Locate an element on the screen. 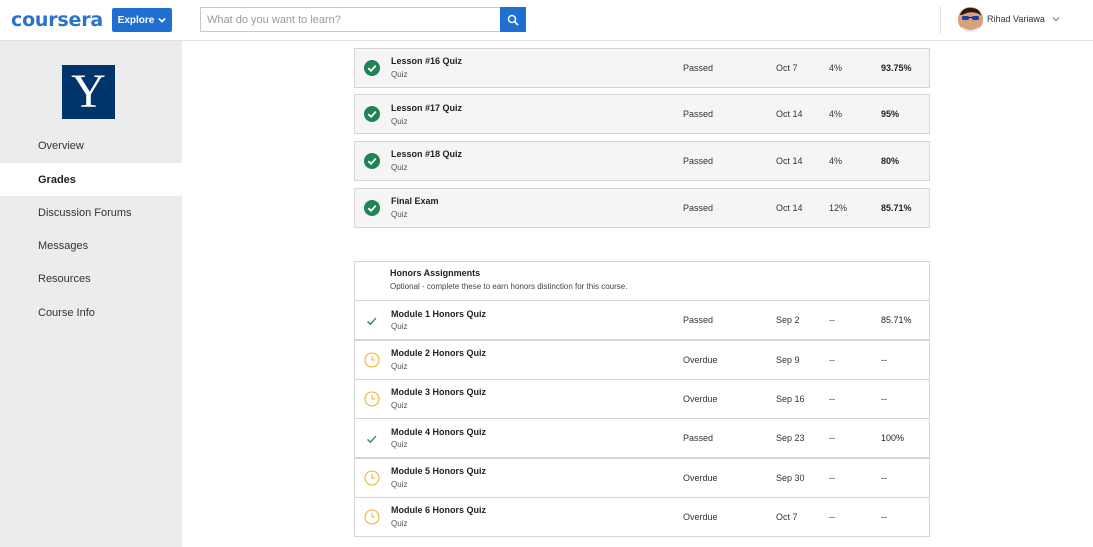  assignment-grade: 95% is located at coordinates (890, 114).